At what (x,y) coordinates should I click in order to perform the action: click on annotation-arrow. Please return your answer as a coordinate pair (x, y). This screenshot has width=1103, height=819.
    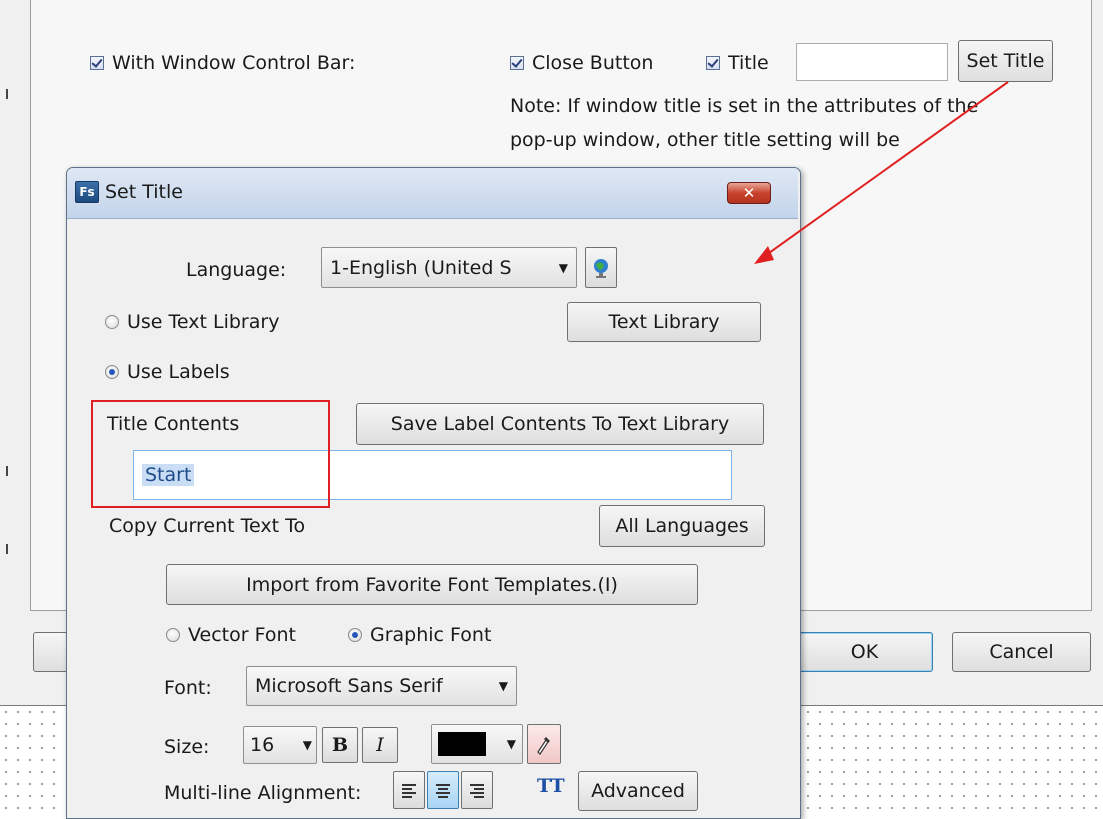
    Looking at the image, I should click on (881, 172).